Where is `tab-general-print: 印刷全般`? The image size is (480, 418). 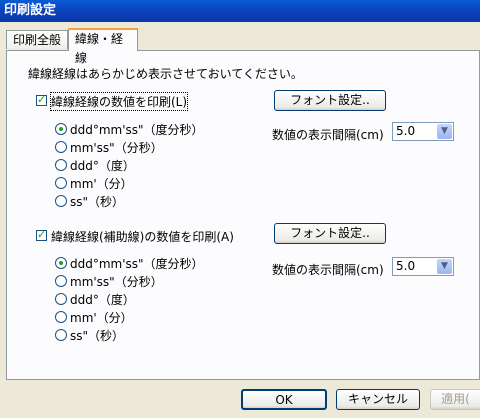 tab-general-print: 印刷全般 is located at coordinates (37, 39).